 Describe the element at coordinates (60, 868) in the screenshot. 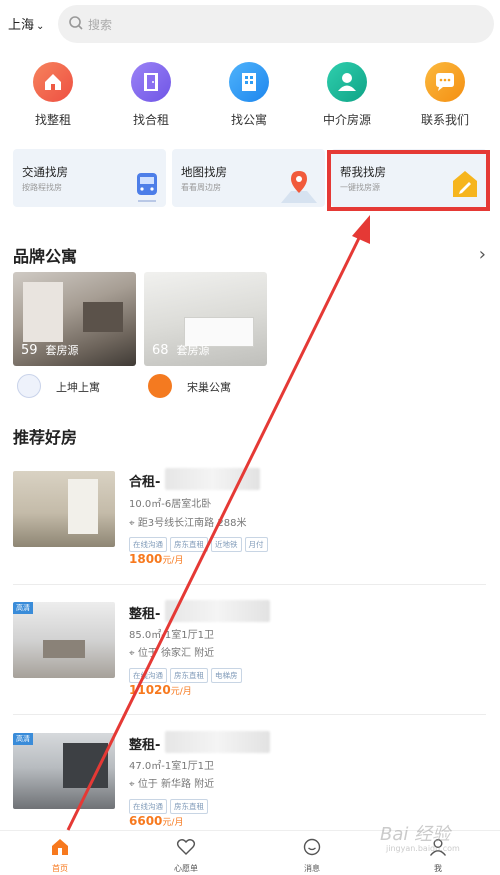

I see `nav-label: 首页` at that location.